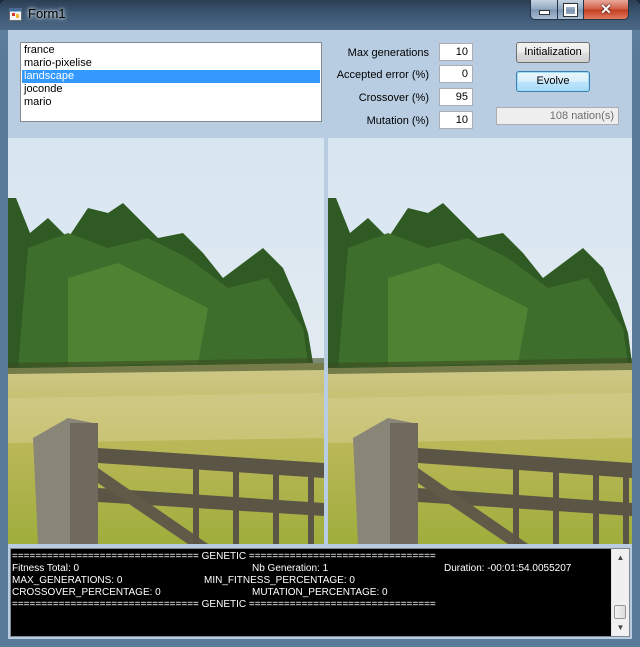 Image resolution: width=640 pixels, height=647 pixels. I want to click on minimize-icon, so click(544, 12).